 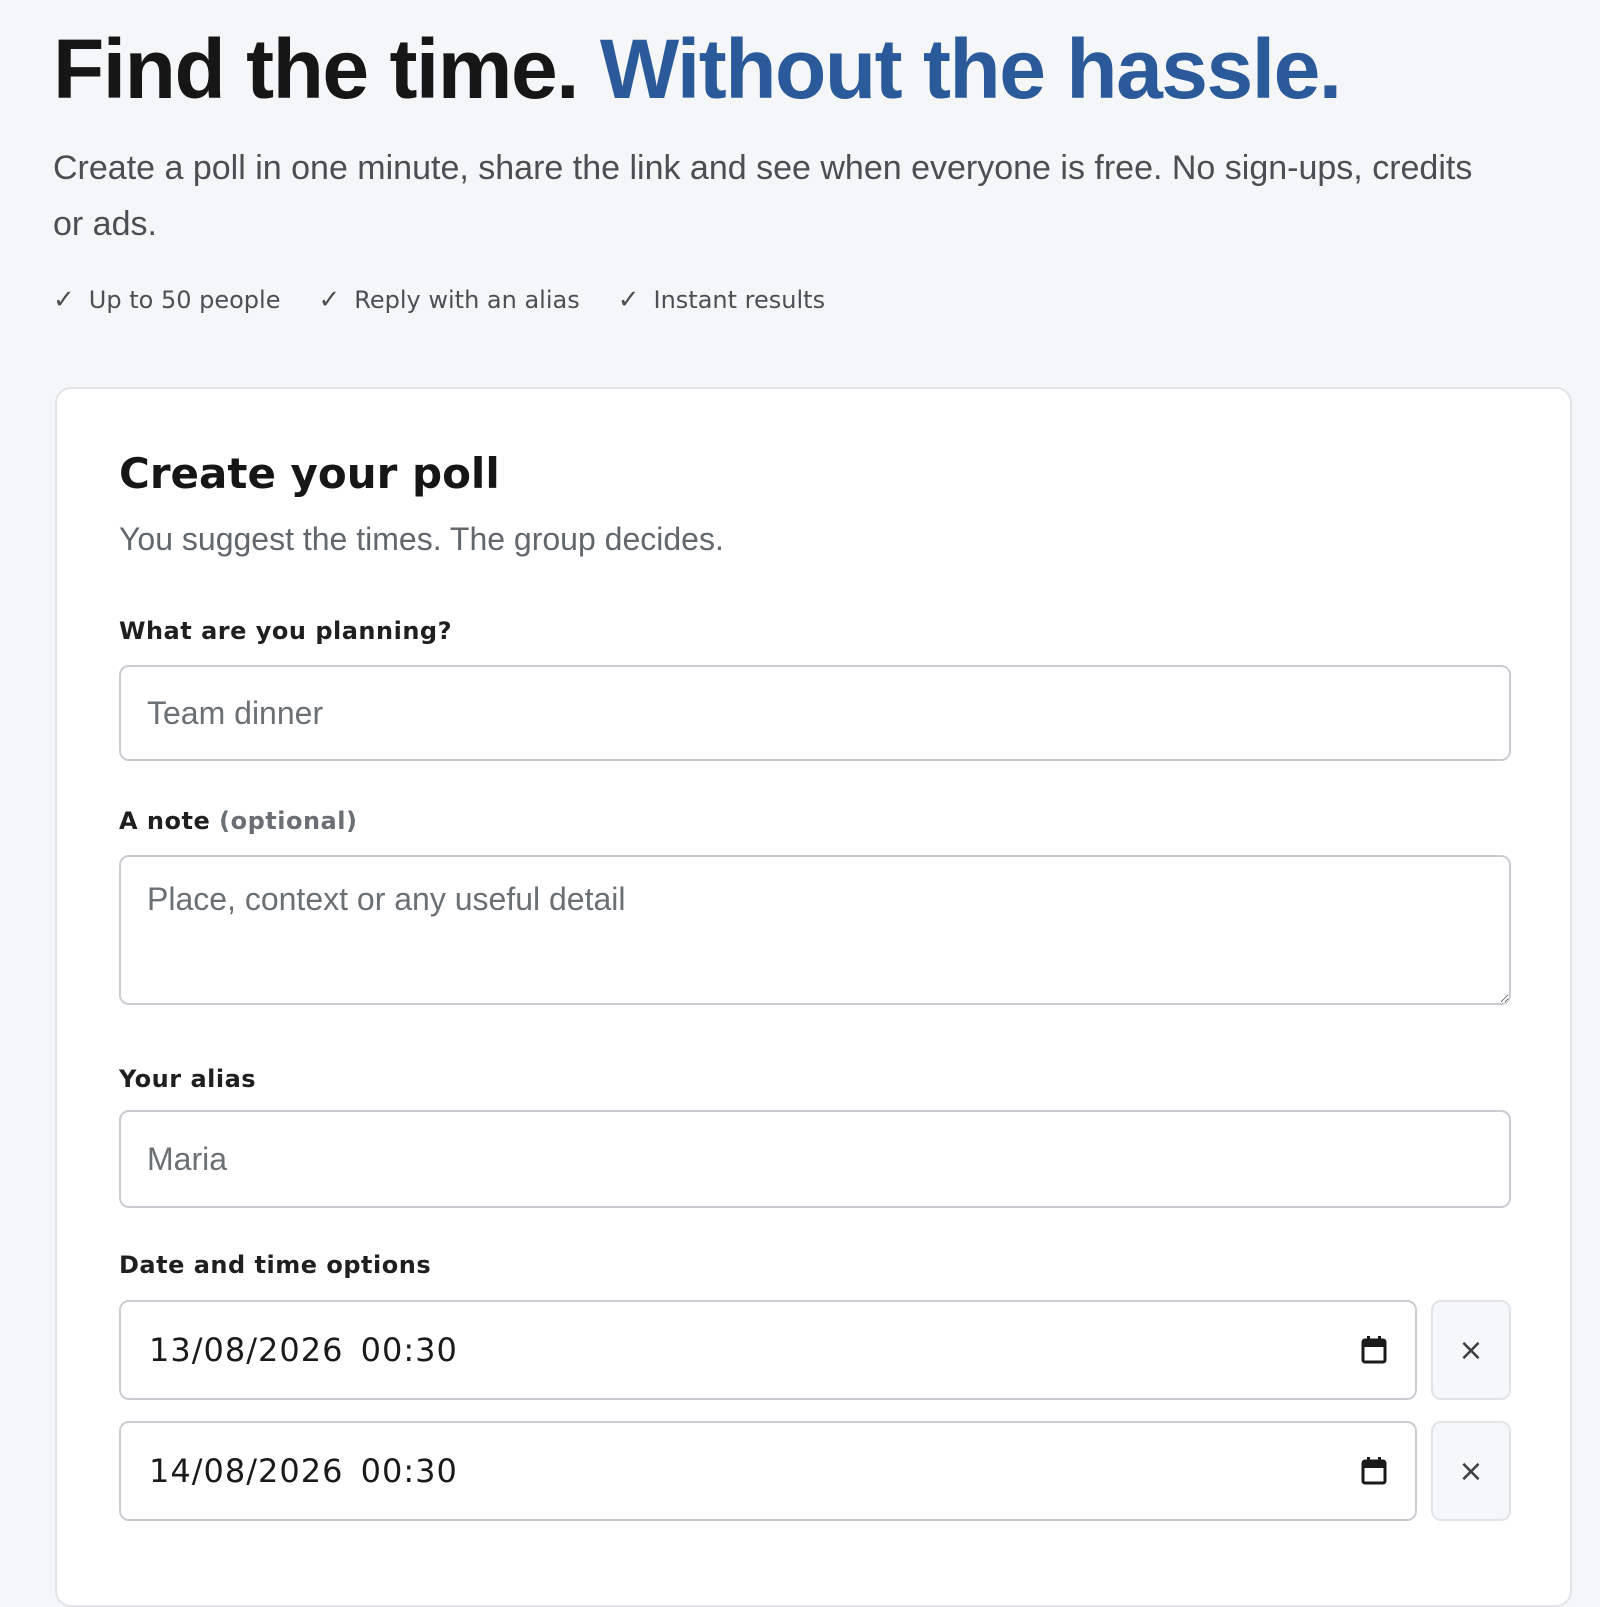 I want to click on datetime-value: 13/08/2026 00:30, so click(x=303, y=1350).